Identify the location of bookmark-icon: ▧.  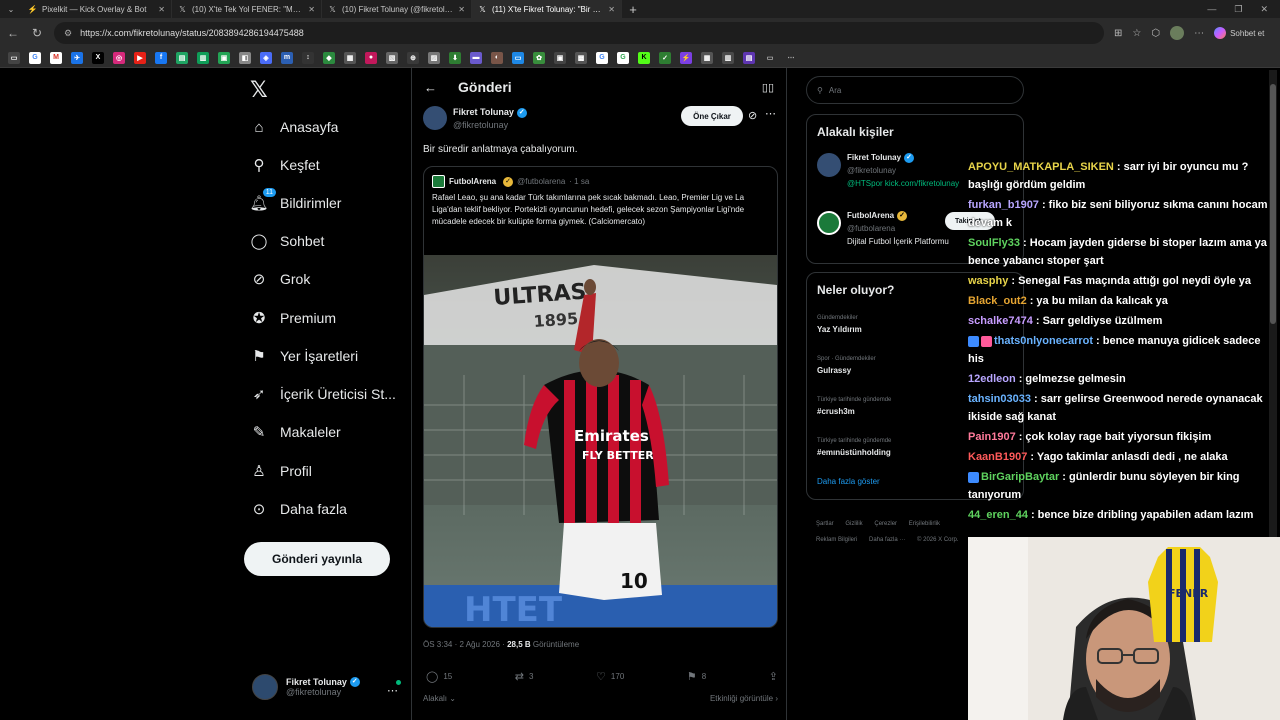
(392, 57).